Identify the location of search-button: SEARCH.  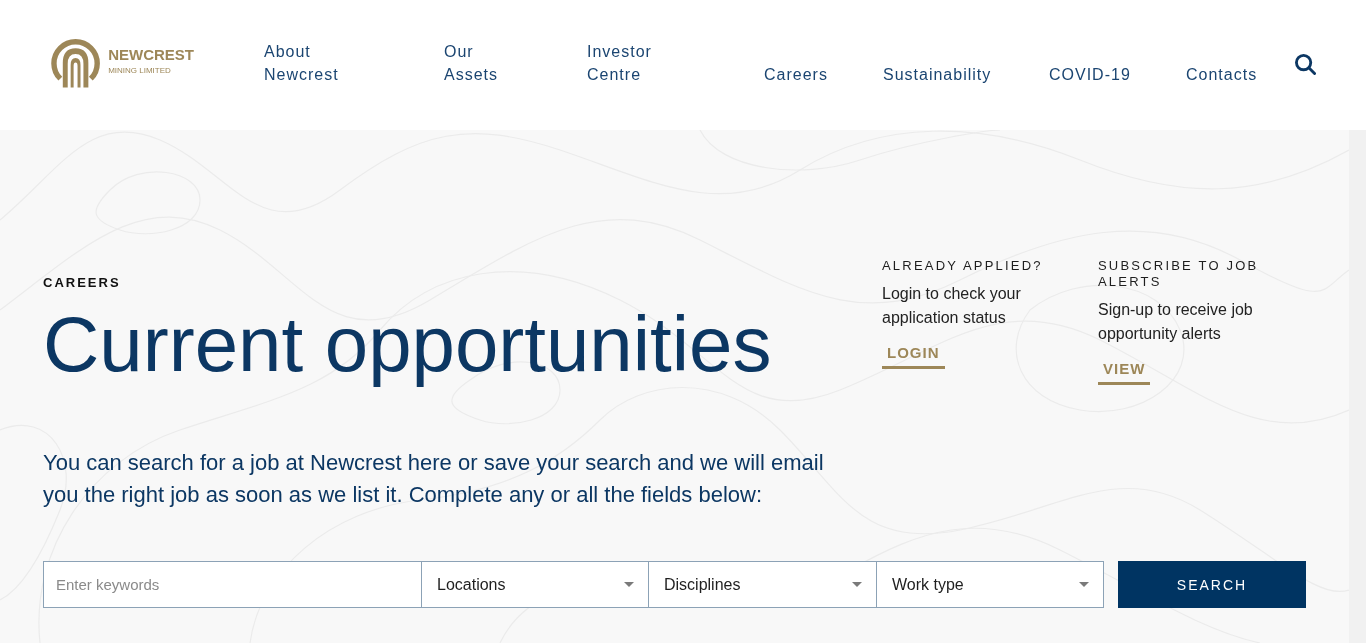
(1212, 584).